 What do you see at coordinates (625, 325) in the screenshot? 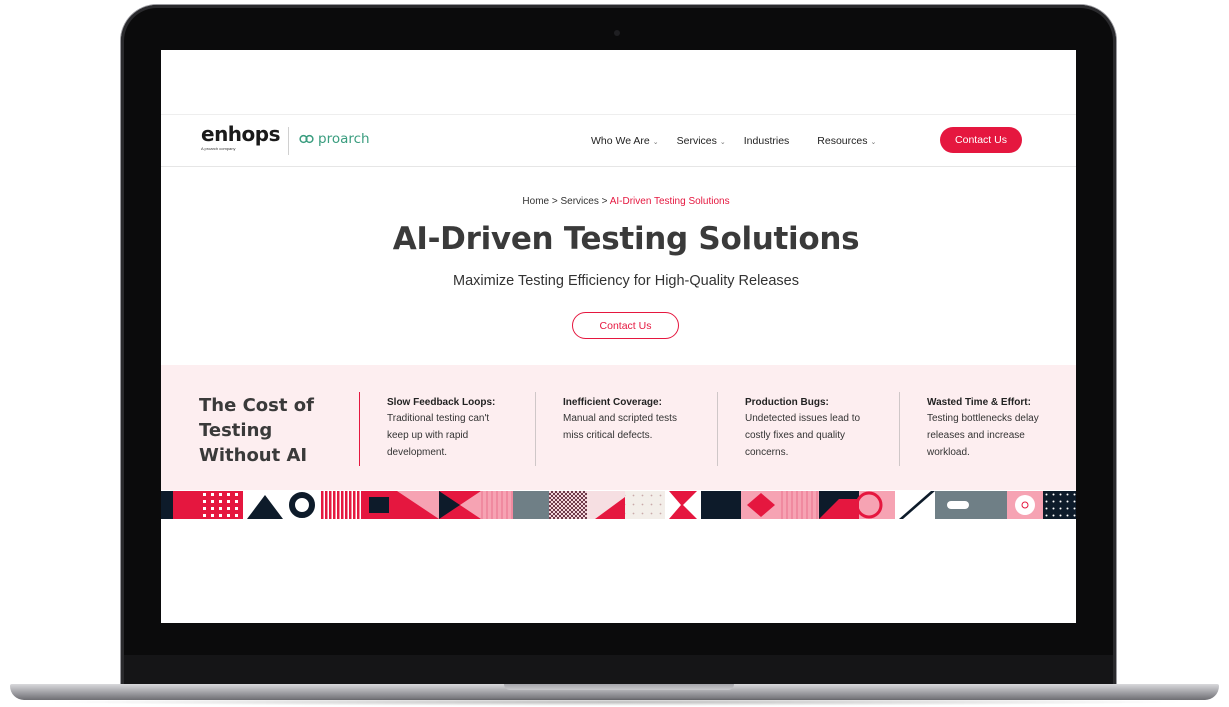
I see `hero-contact-button: Contact Us` at bounding box center [625, 325].